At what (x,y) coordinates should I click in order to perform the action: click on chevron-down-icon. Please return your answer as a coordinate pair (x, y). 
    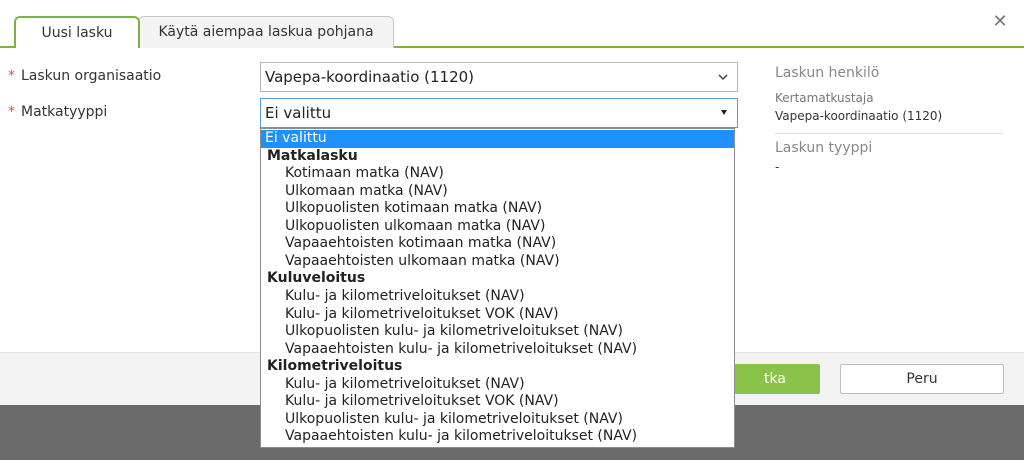
    Looking at the image, I should click on (723, 82).